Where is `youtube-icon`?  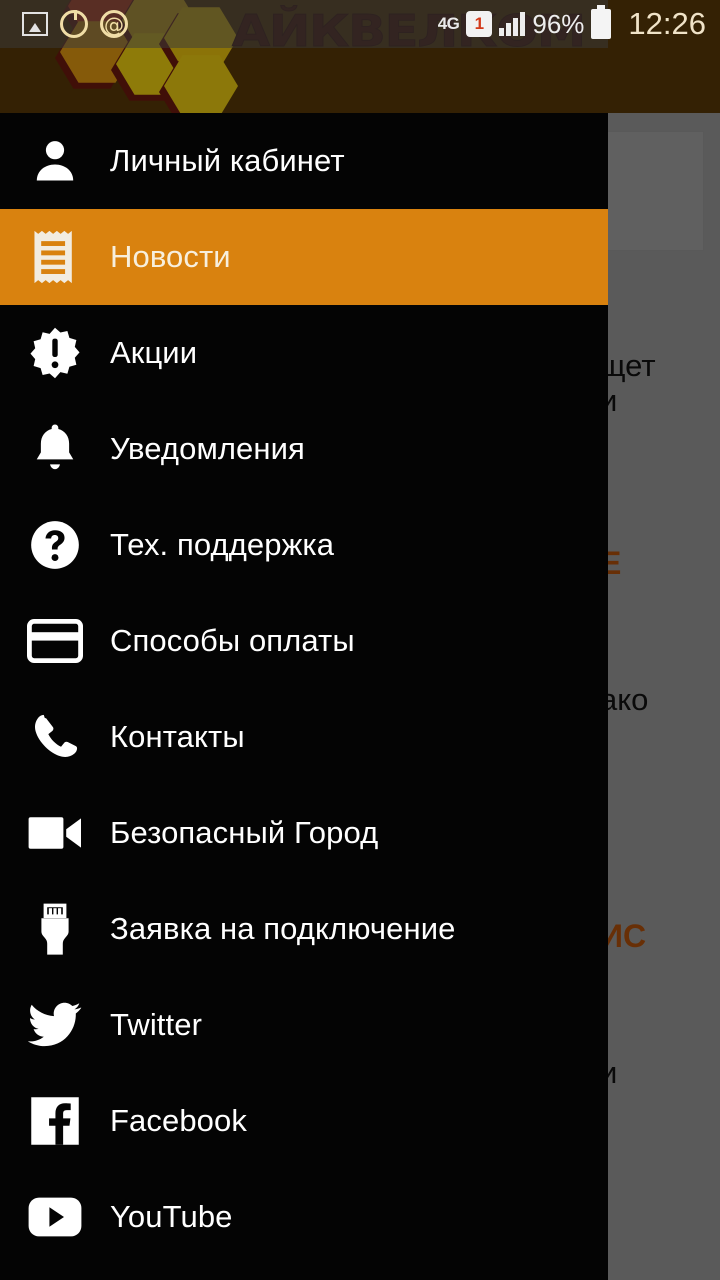
youtube-icon is located at coordinates (55, 1217).